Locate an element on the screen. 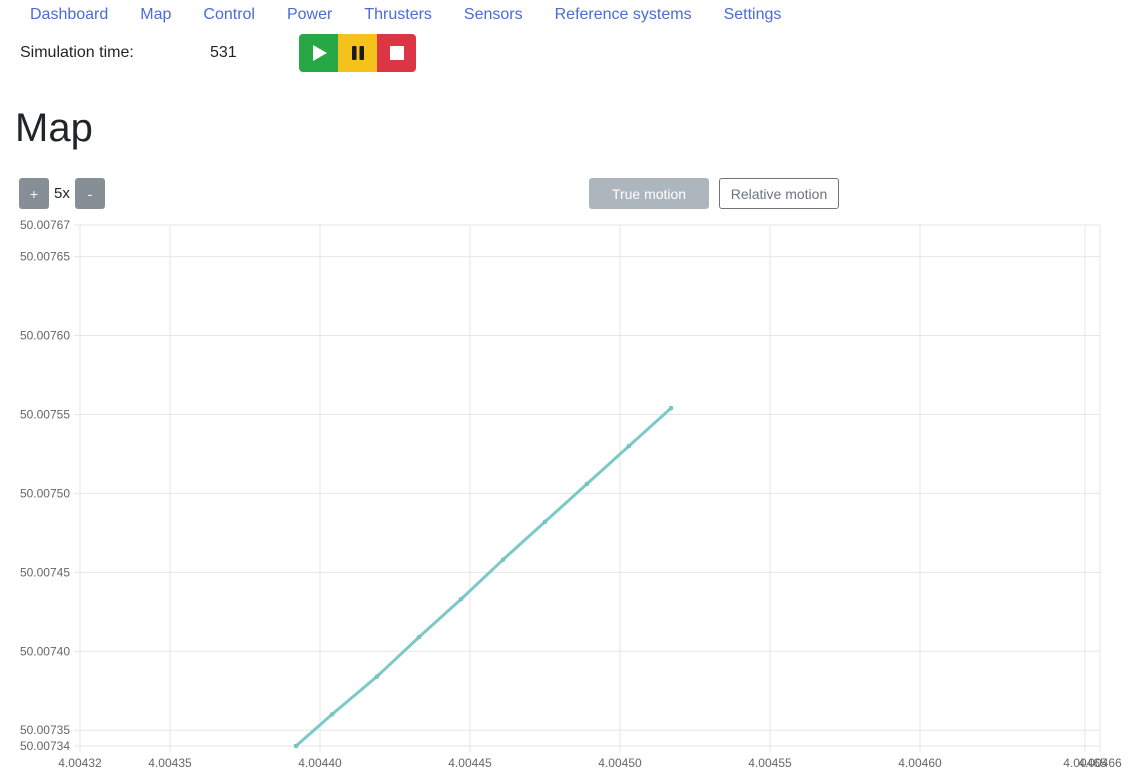  nav-control: Control is located at coordinates (229, 15).